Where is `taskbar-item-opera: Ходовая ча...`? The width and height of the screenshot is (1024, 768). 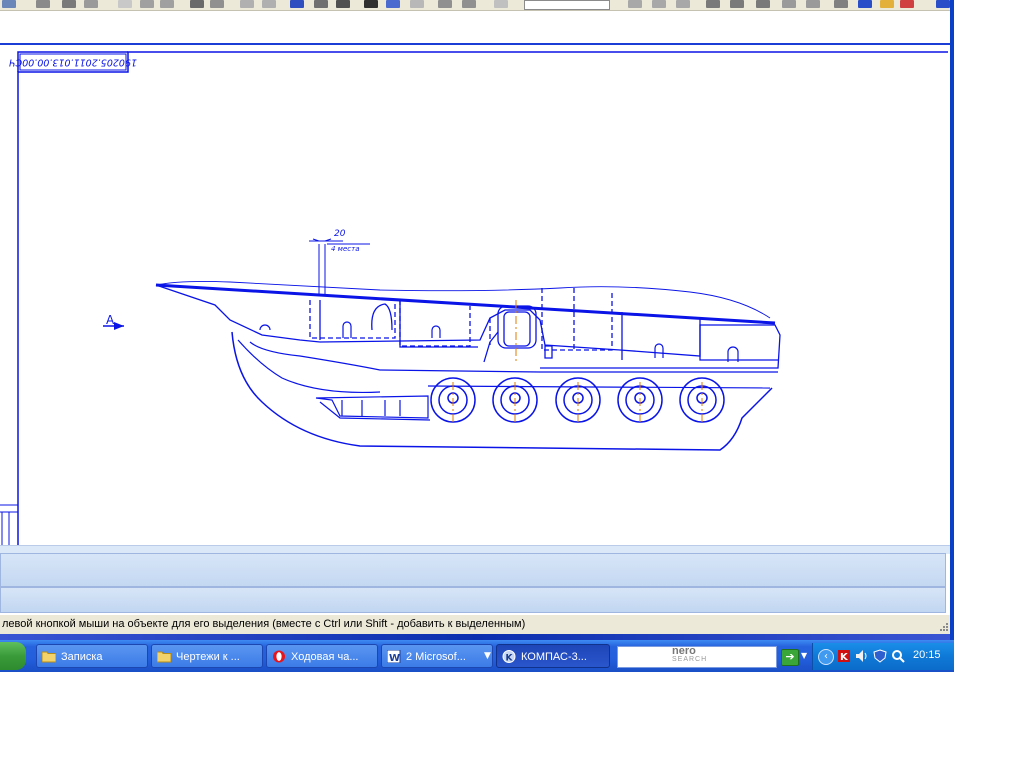 taskbar-item-opera: Ходовая ча... is located at coordinates (322, 656).